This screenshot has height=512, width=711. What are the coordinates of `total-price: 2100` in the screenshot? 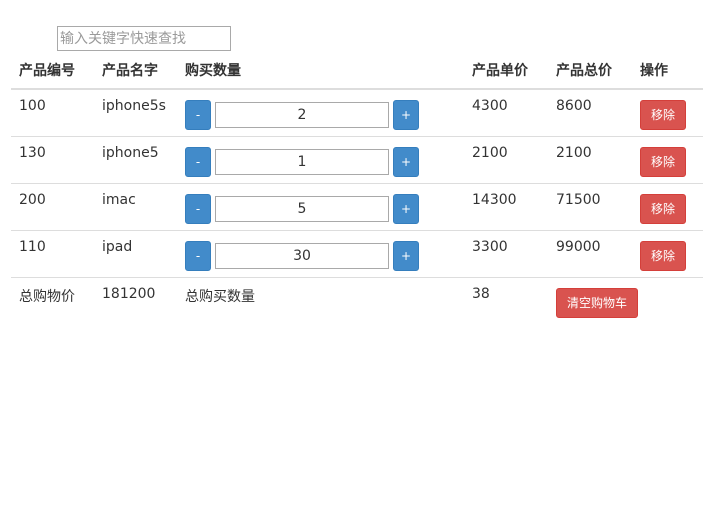 It's located at (590, 159).